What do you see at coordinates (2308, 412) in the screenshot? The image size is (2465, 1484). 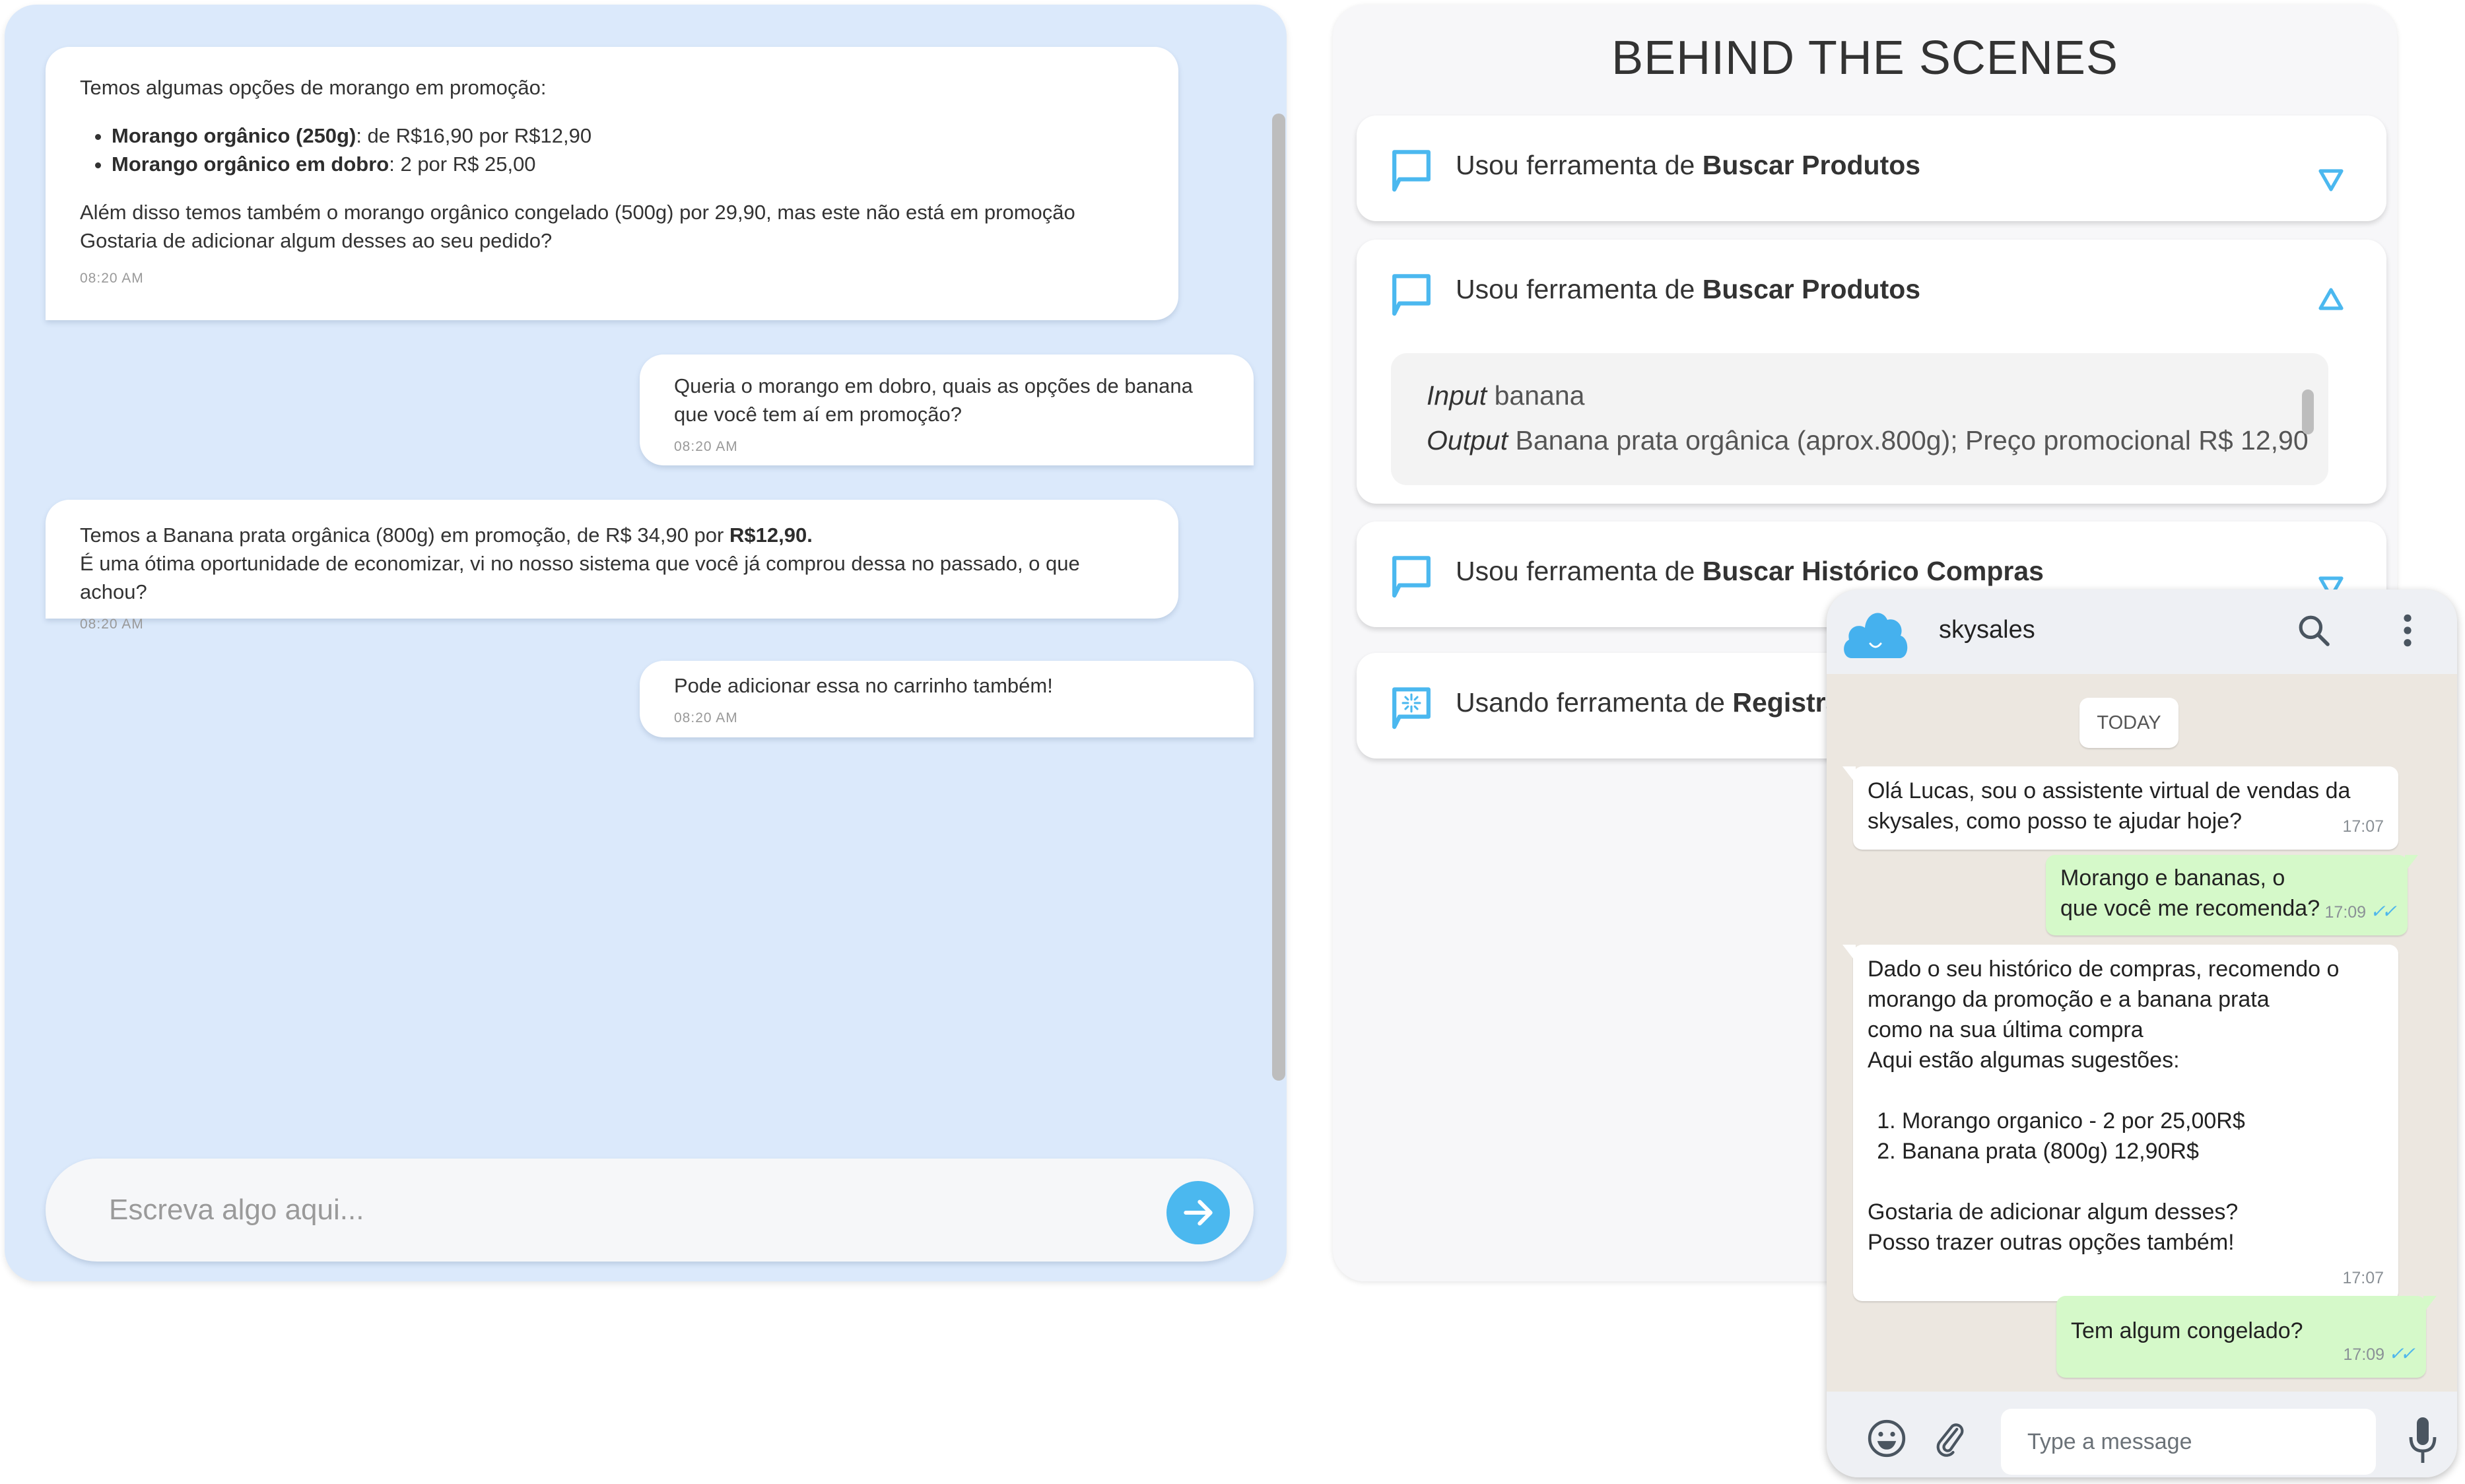 I see `io-scrollbar` at bounding box center [2308, 412].